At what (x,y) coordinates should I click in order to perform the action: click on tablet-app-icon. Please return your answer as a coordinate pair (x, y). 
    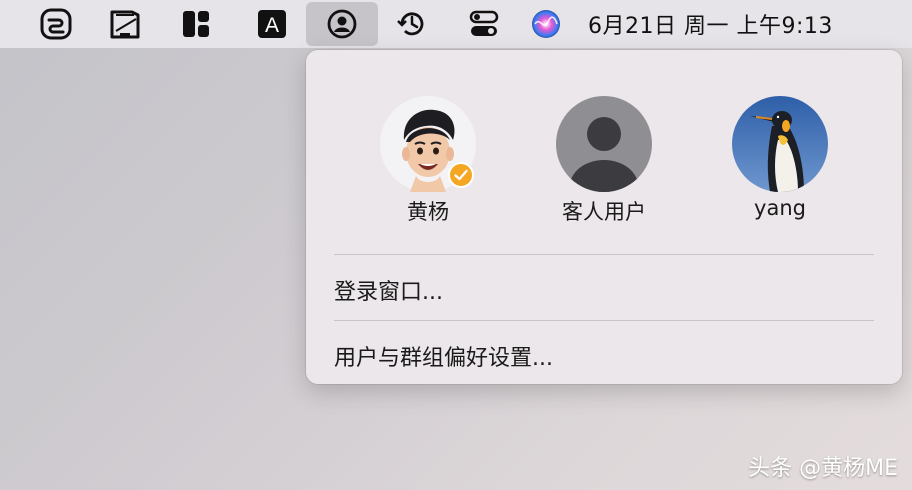
    Looking at the image, I should click on (124, 24).